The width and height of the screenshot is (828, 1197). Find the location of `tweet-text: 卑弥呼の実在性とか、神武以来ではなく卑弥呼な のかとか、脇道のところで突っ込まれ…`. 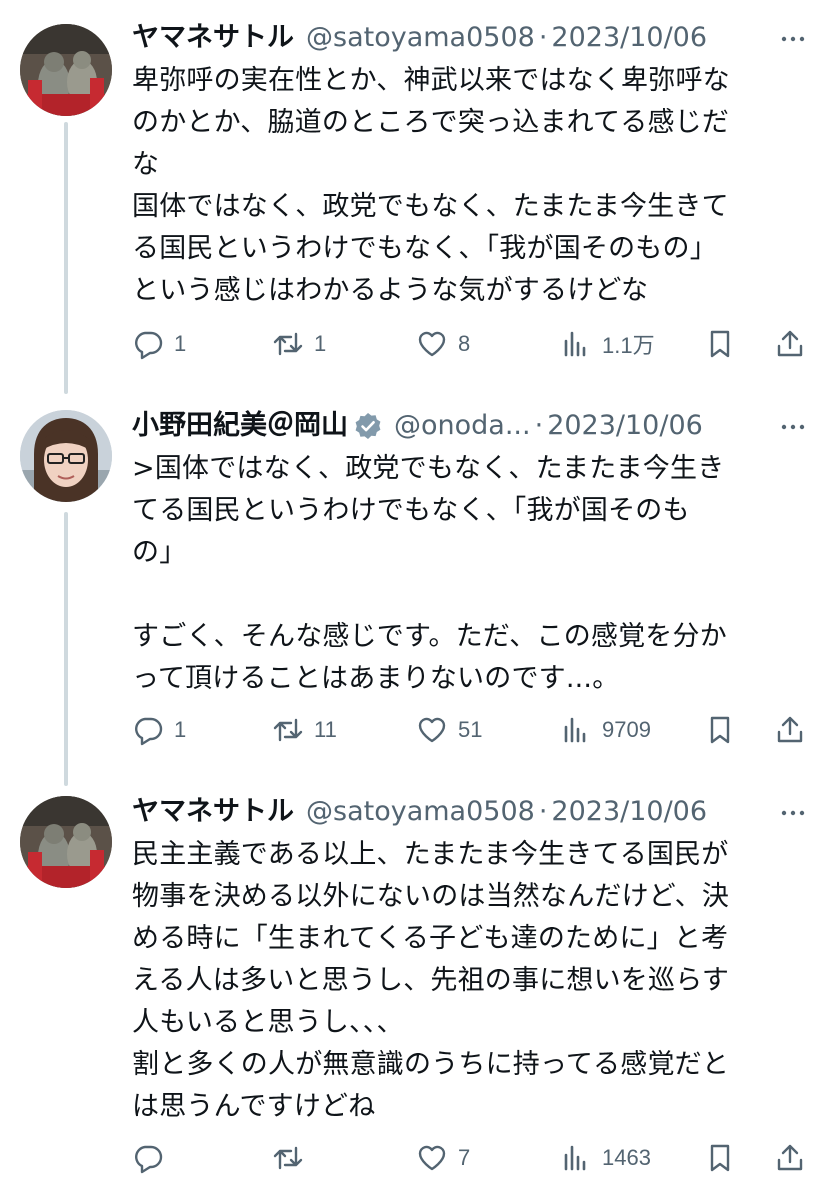

tweet-text: 卑弥呼の実在性とか、神武以来ではなく卑弥呼な のかとか、脇道のところで突っ込まれ… is located at coordinates (431, 185).